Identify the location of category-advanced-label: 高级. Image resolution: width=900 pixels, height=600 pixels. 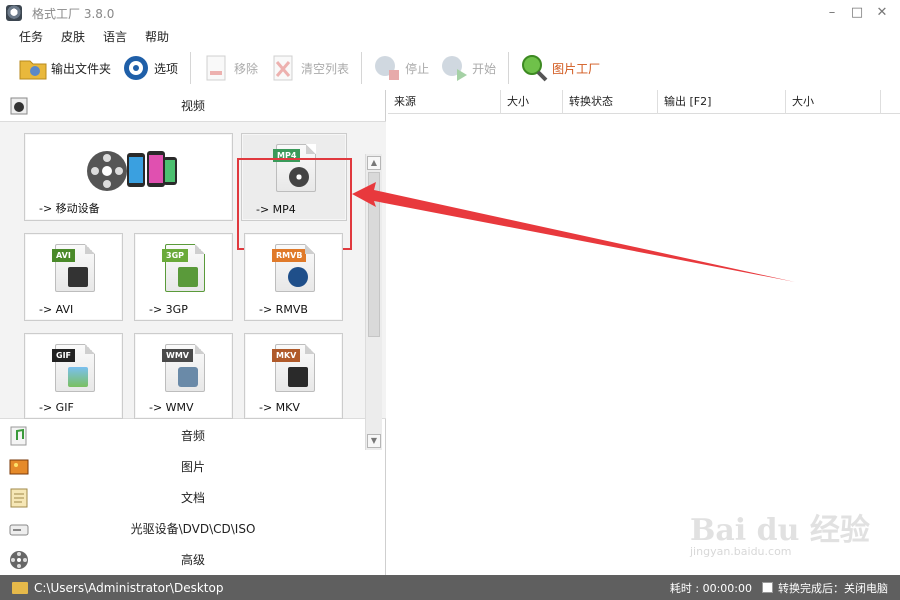
(192, 560).